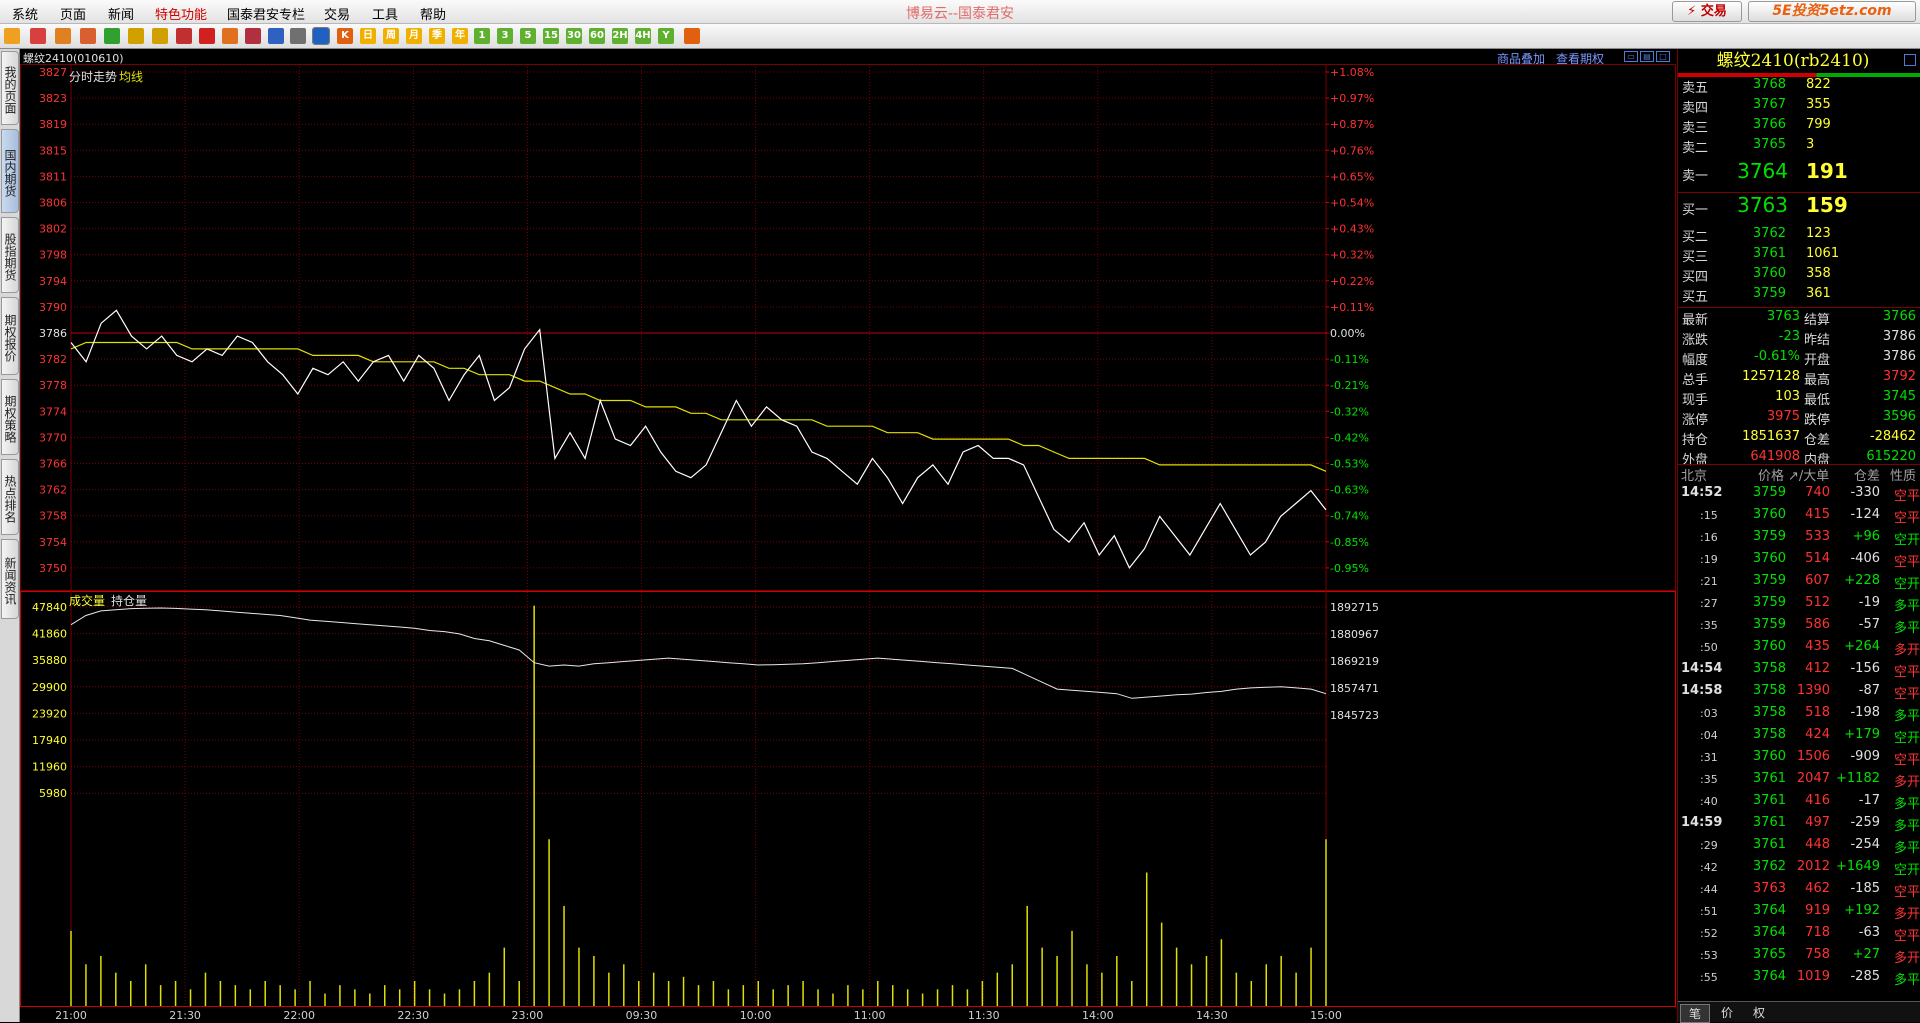 Image resolution: width=1920 pixels, height=1023 pixels. Describe the element at coordinates (1832, 11) in the screenshot. I see `watermark-logo: 5E投资5etz.com` at that location.